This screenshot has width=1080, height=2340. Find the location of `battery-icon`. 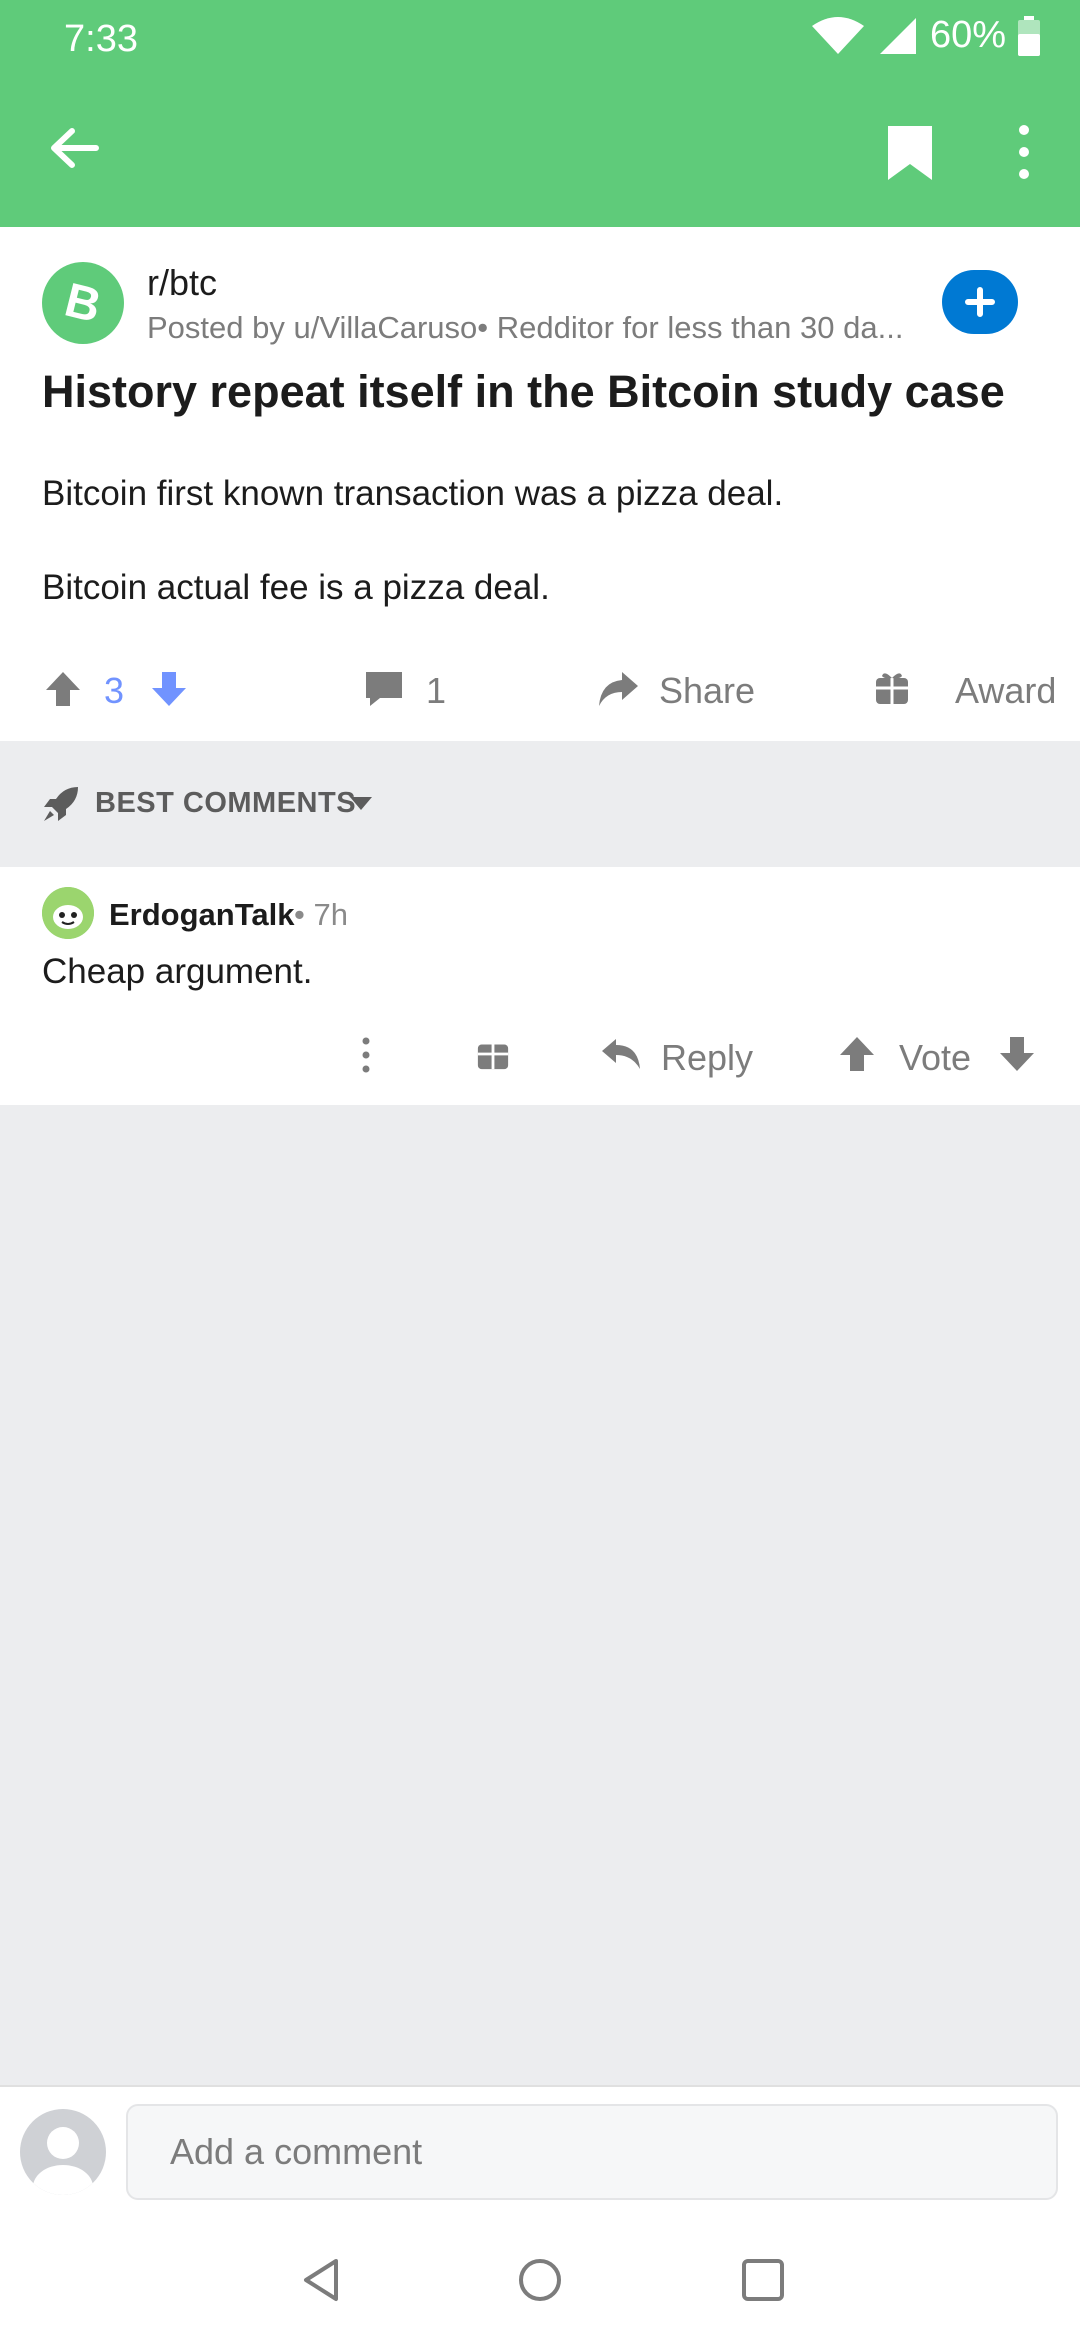

battery-icon is located at coordinates (1029, 35).